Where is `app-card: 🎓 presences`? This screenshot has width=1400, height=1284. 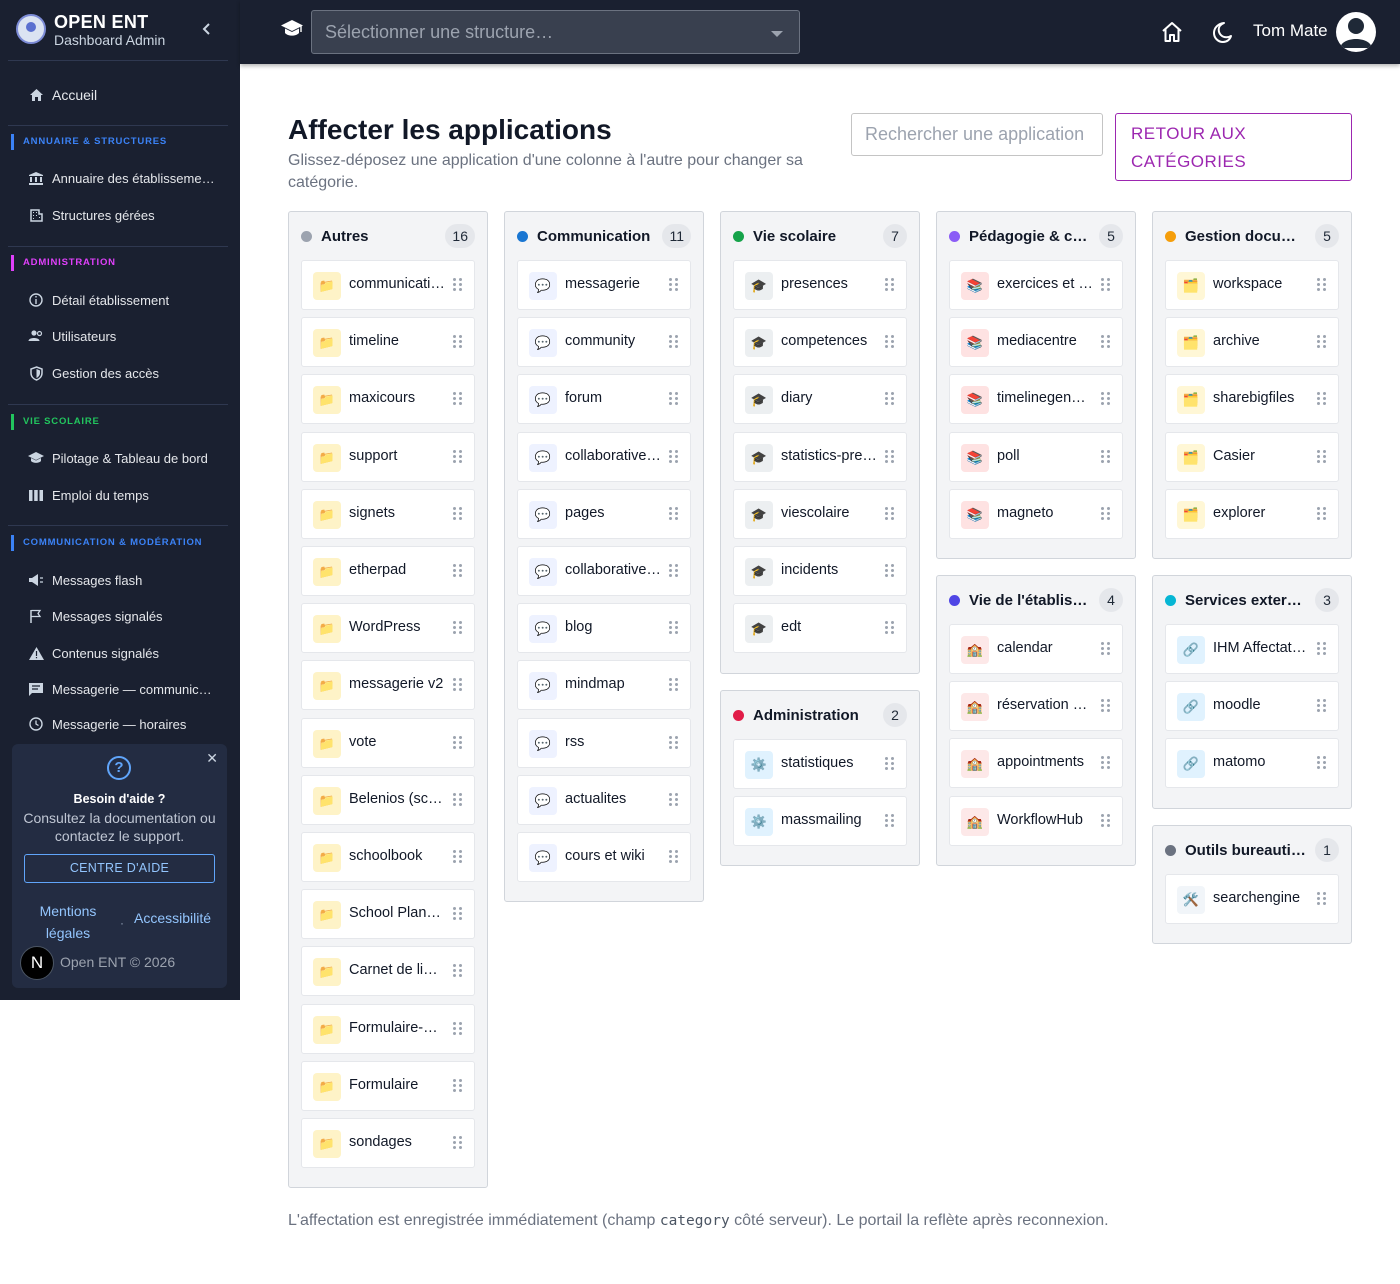
app-card: 🎓 presences is located at coordinates (820, 285).